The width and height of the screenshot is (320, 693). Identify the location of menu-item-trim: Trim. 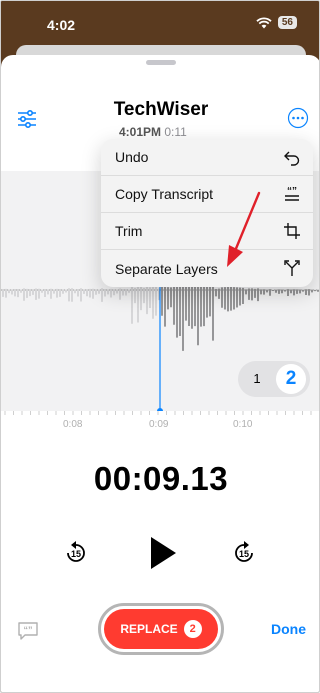
(207, 231).